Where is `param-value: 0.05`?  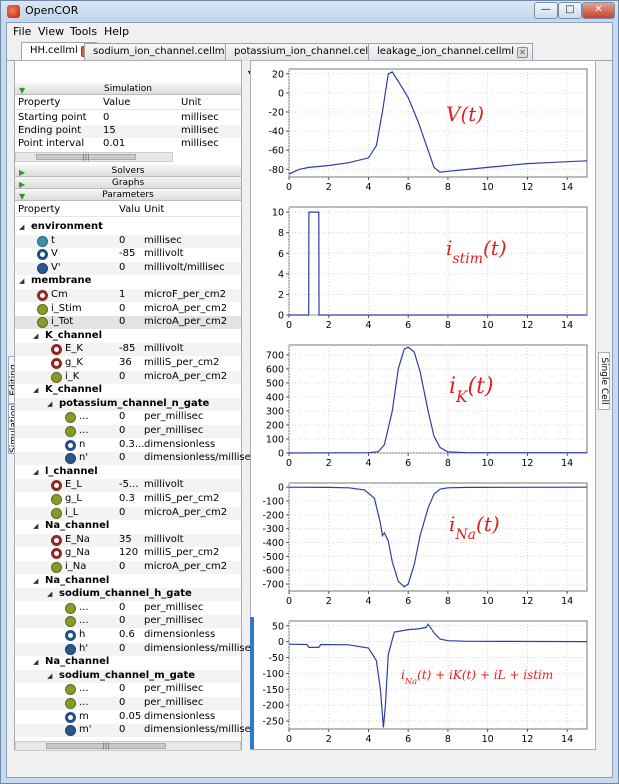
param-value: 0.05 is located at coordinates (130, 716).